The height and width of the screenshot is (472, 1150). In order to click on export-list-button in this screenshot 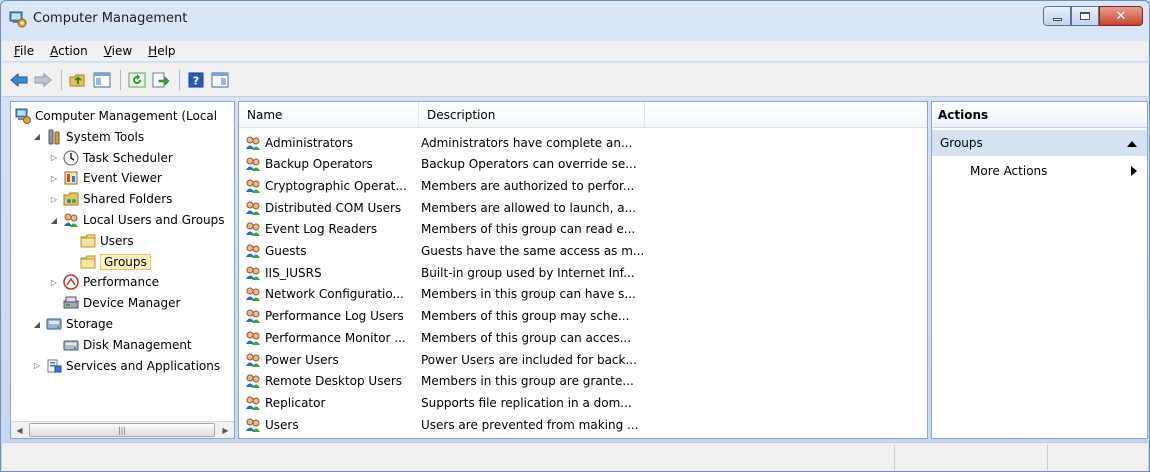, I will do `click(161, 80)`.